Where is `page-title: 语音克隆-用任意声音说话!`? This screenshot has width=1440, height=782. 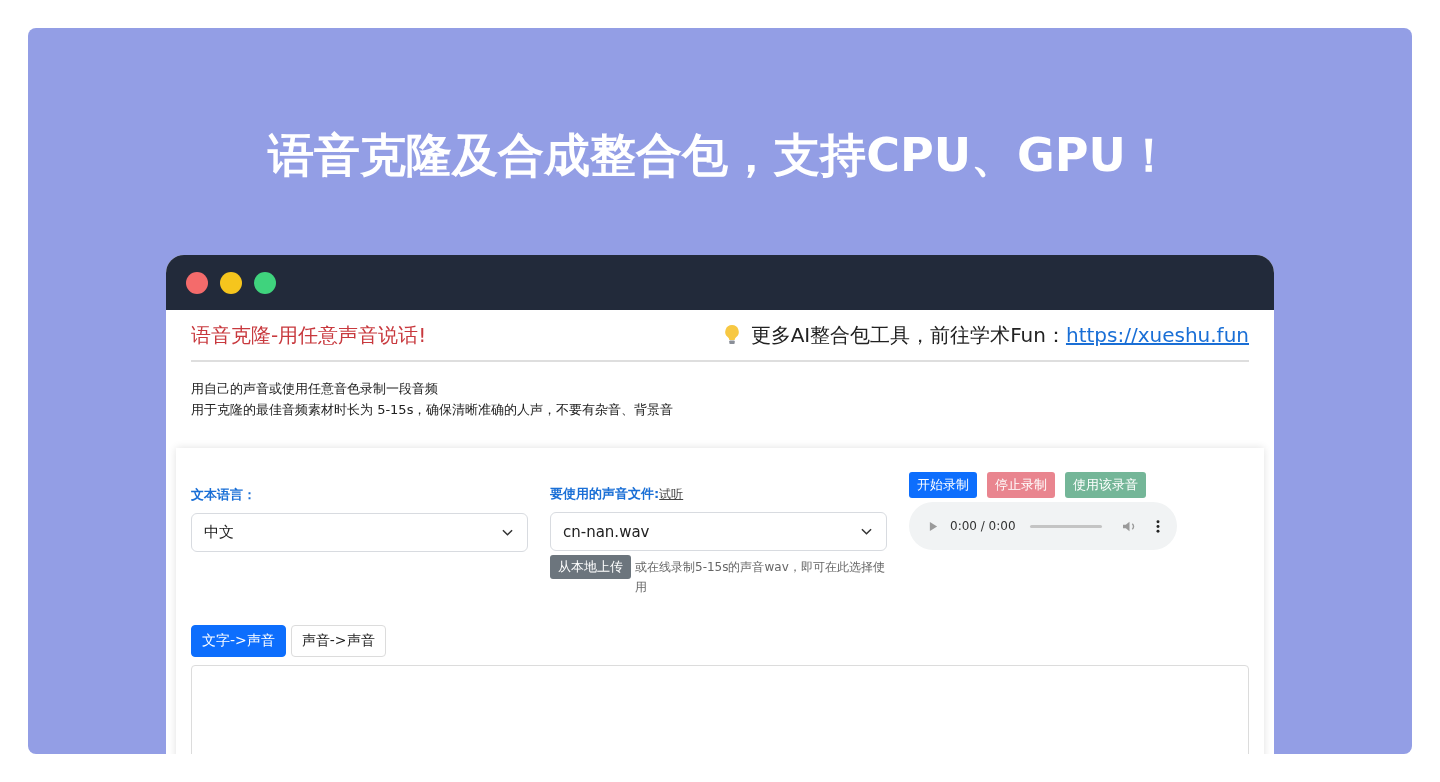
page-title: 语音克隆-用任意声音说话! is located at coordinates (309, 335).